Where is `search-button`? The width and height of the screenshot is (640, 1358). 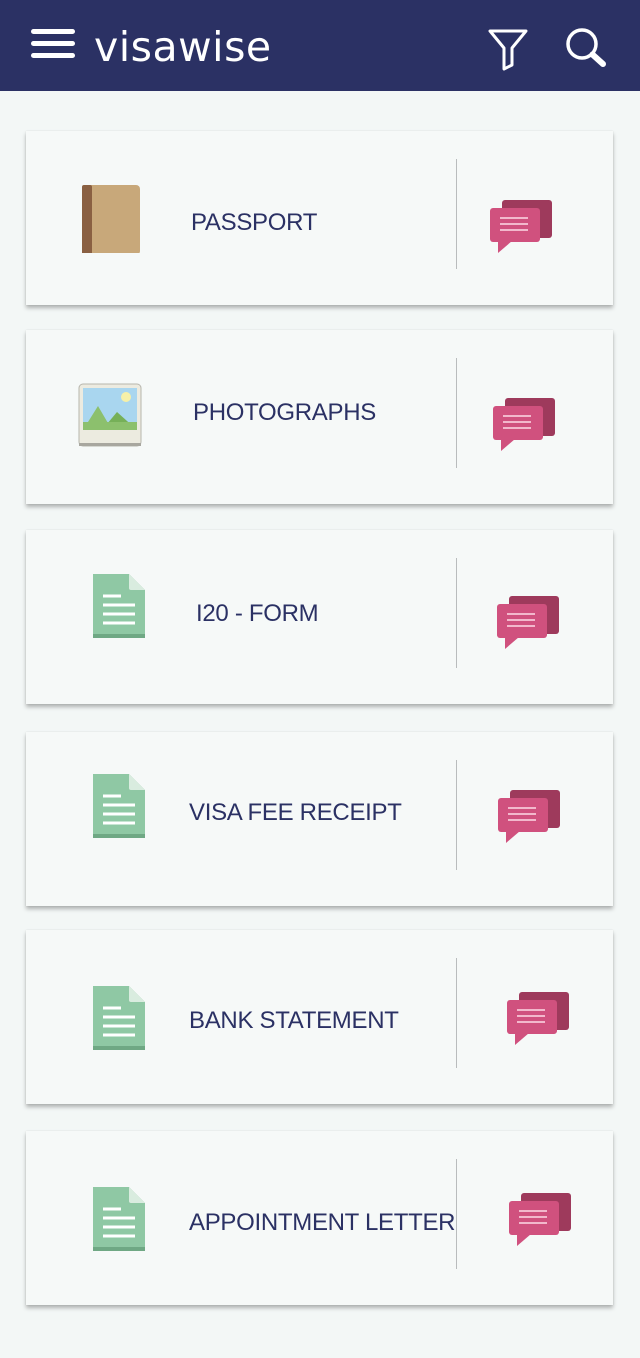
search-button is located at coordinates (586, 48).